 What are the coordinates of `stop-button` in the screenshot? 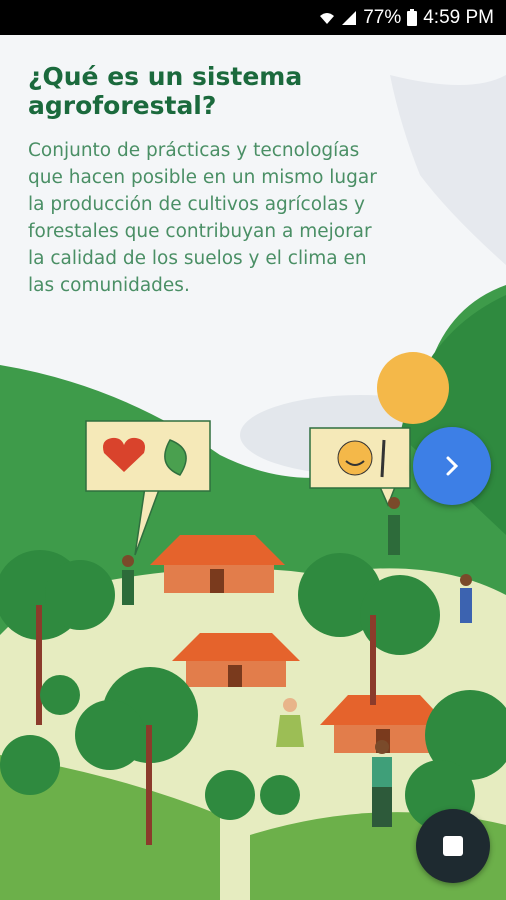 It's located at (453, 846).